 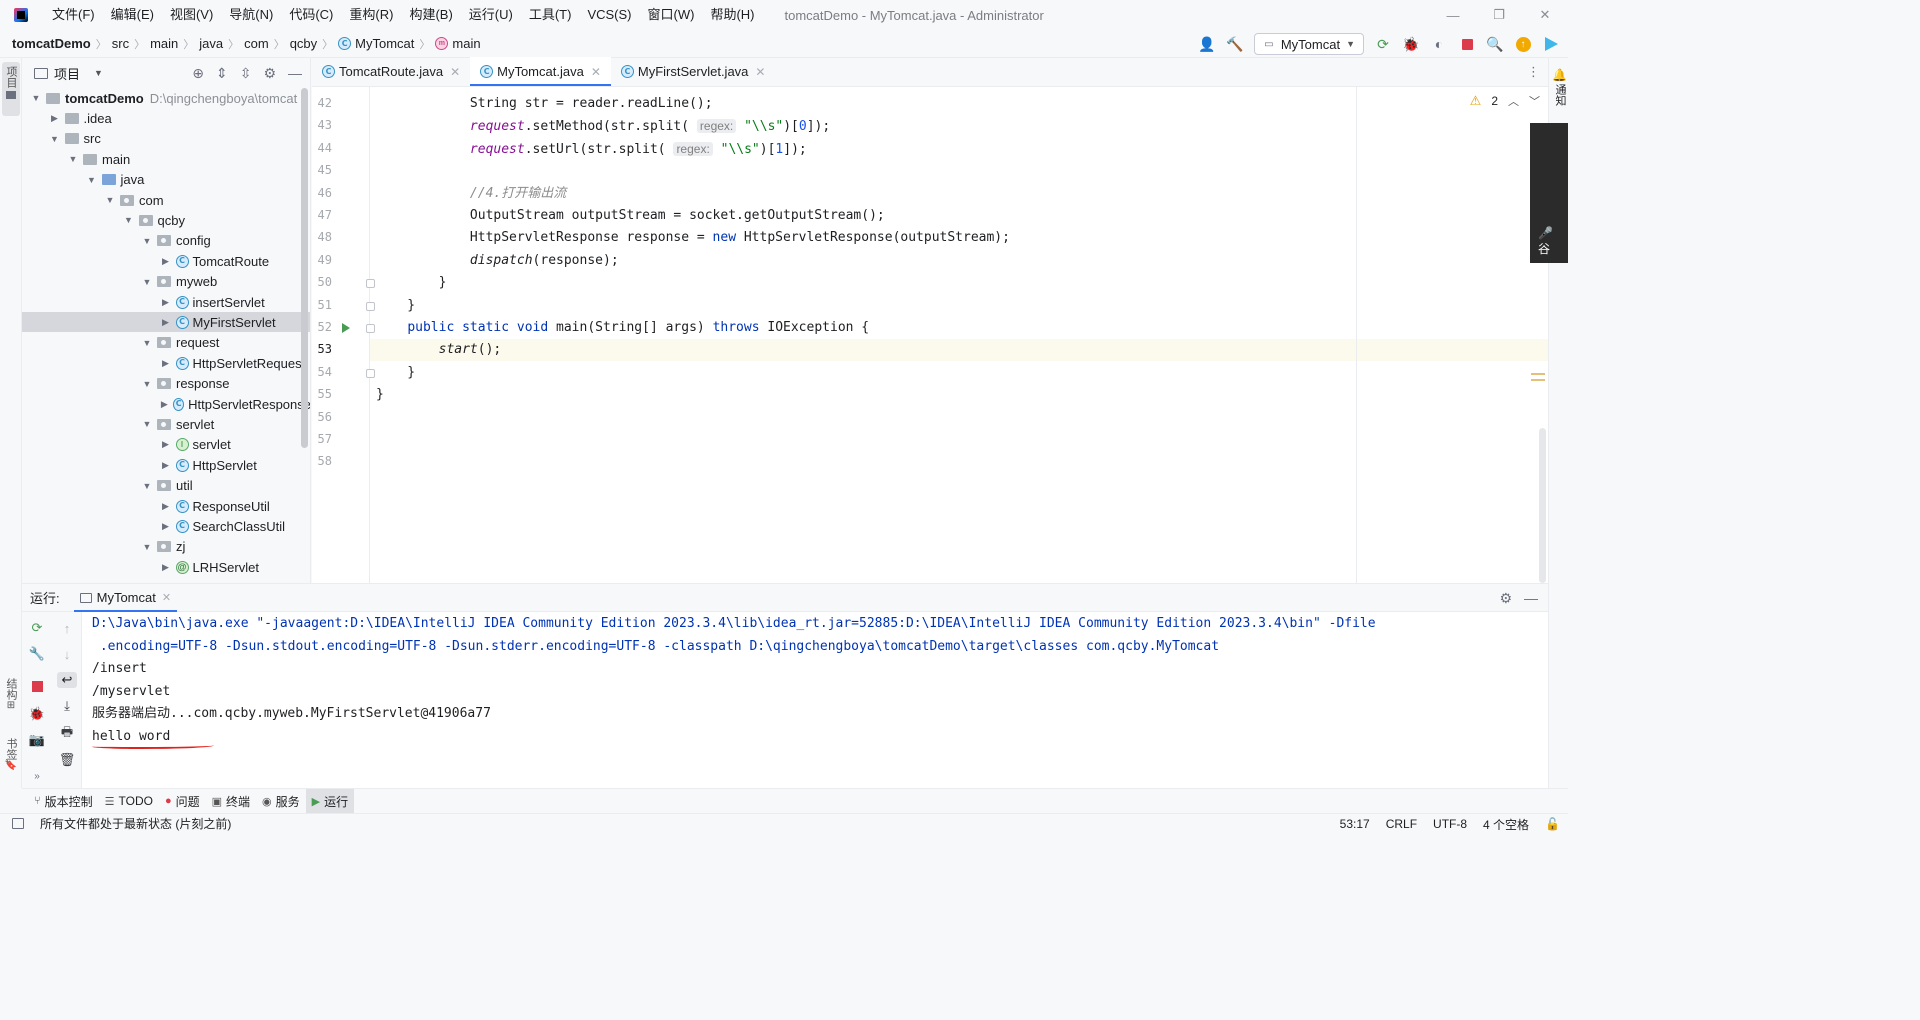 I want to click on project-tool-button: 项目, so click(x=11, y=89).